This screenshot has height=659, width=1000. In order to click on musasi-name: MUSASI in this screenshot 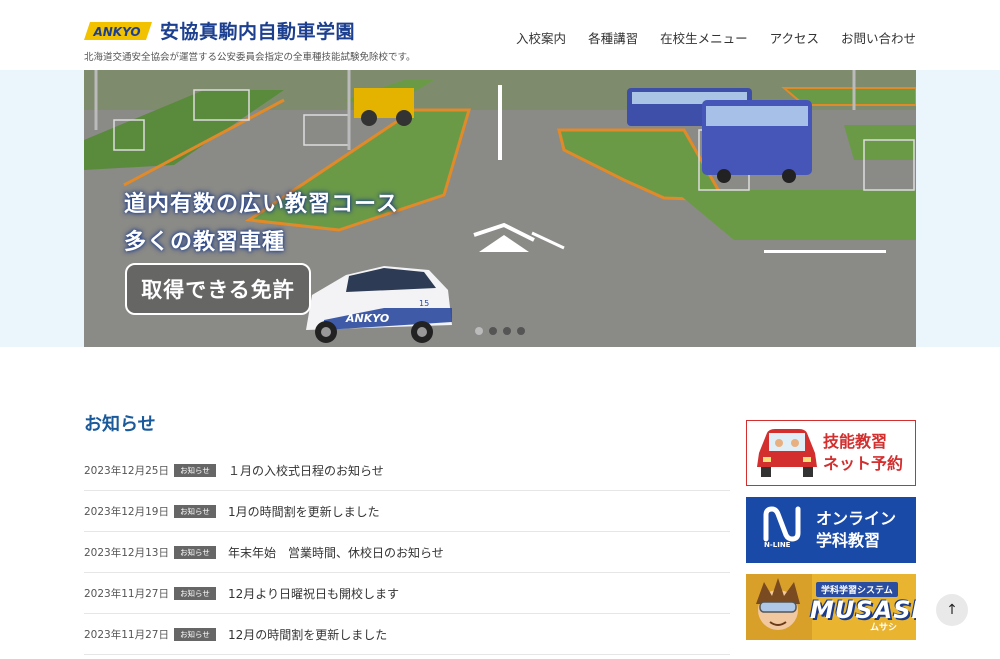, I will do `click(863, 610)`.